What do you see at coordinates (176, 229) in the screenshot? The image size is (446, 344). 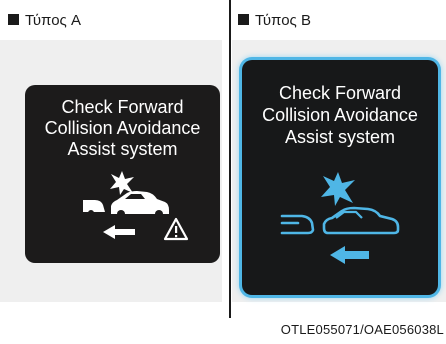 I see `warning-triangle-icon` at bounding box center [176, 229].